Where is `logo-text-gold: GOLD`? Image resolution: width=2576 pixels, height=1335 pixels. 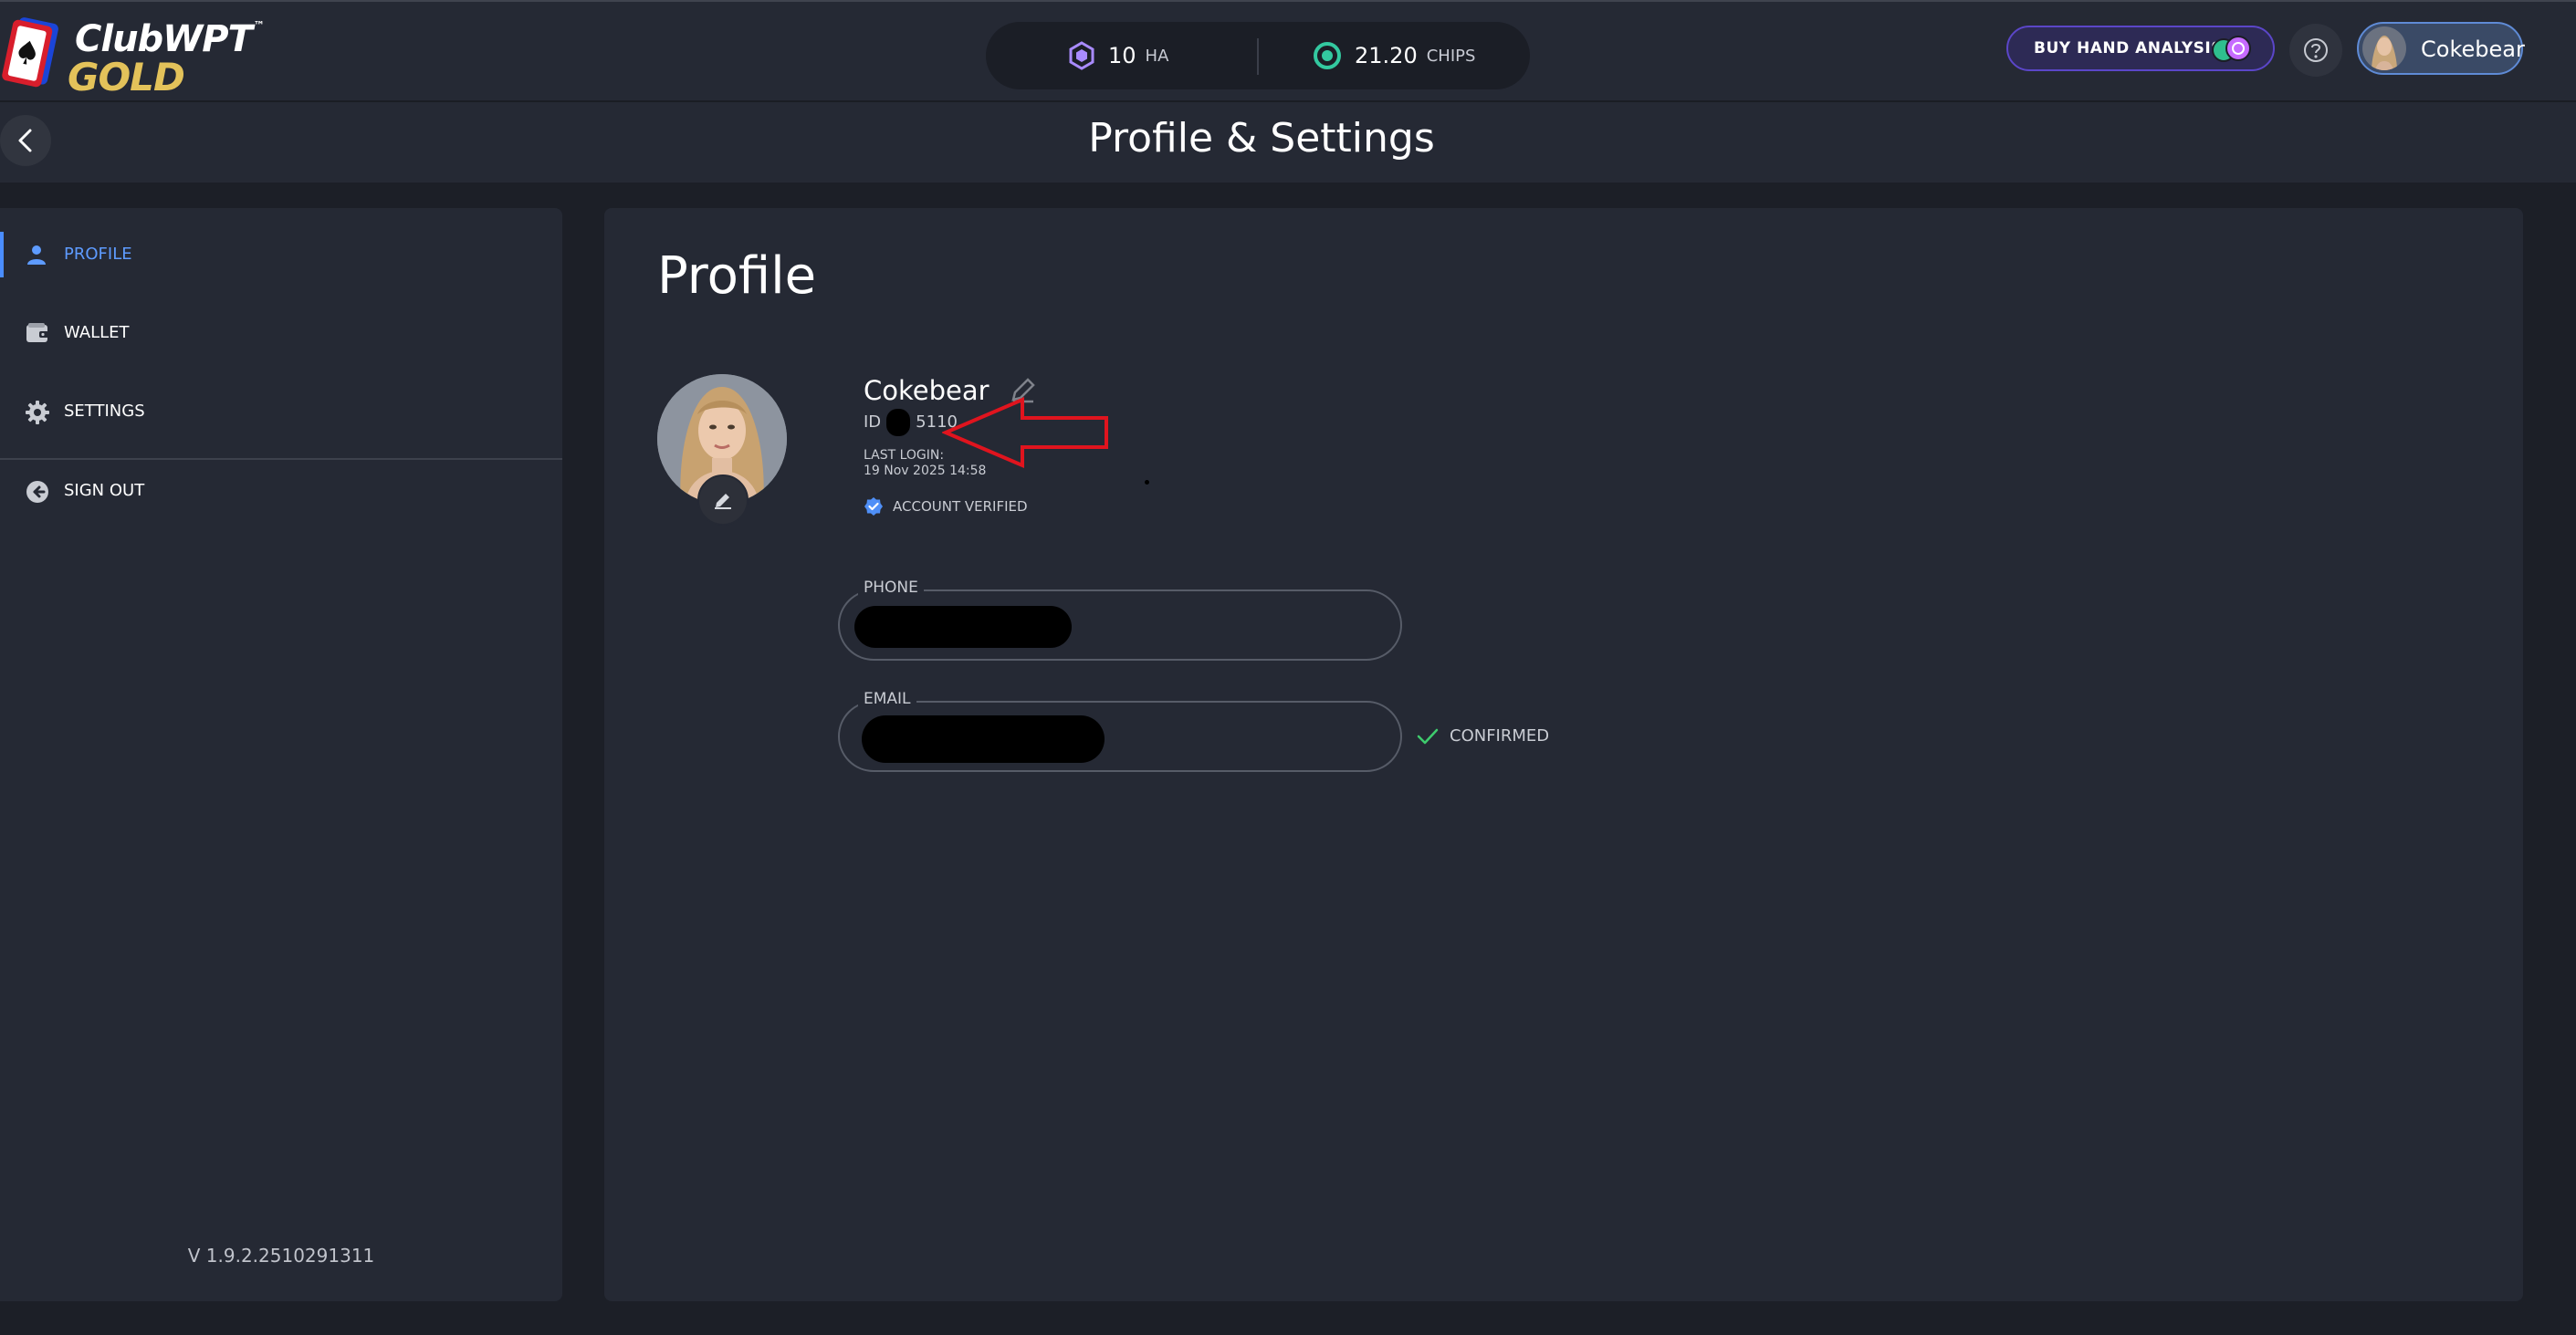 logo-text-gold: GOLD is located at coordinates (126, 77).